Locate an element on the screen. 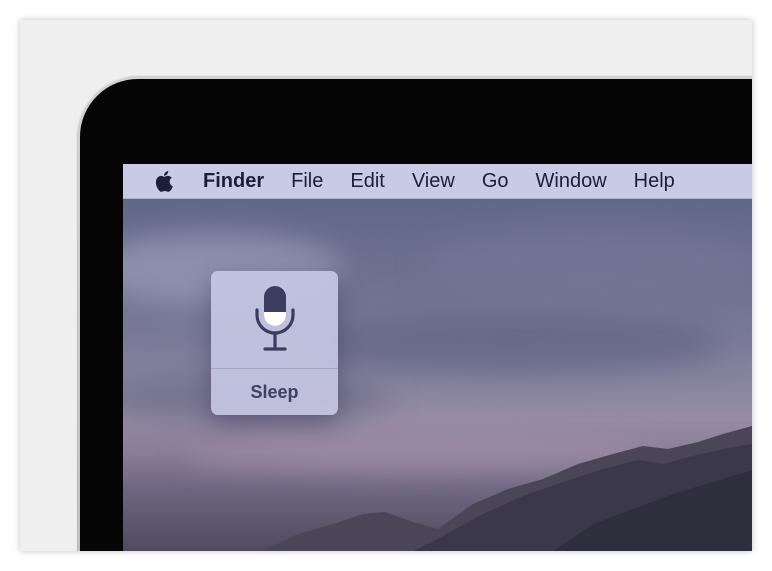 The image size is (772, 571). menu-file: File is located at coordinates (307, 181).